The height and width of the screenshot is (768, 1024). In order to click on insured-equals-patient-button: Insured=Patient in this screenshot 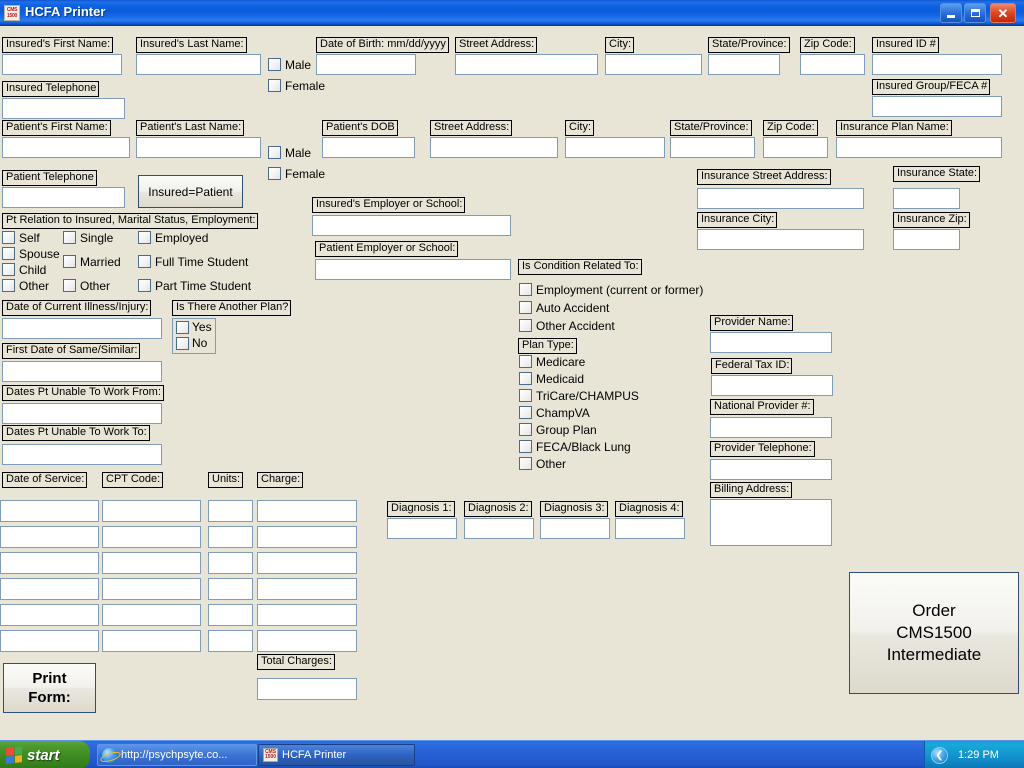, I will do `click(190, 191)`.